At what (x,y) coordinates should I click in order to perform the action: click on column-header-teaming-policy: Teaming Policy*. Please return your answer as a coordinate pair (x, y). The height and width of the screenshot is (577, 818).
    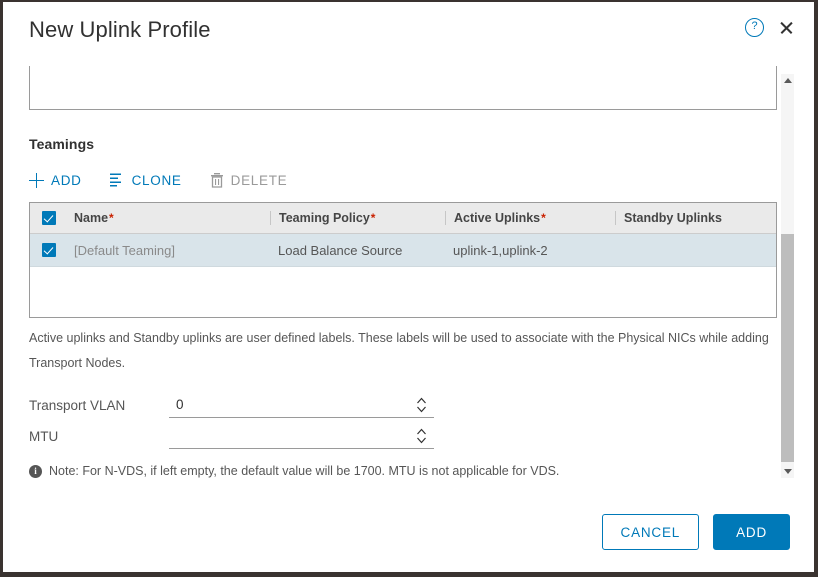
    Looking at the image, I should click on (357, 218).